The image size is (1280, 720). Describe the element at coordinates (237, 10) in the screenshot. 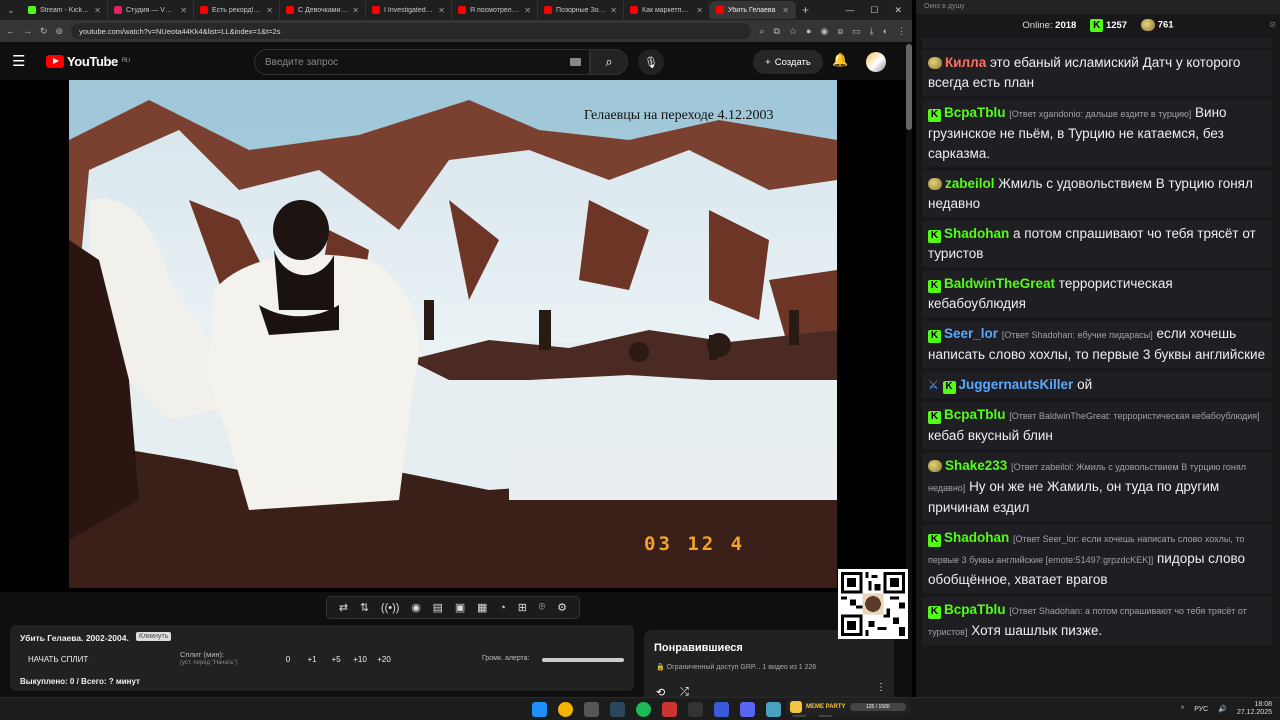

I see `browser-tab: Есть рекорд! Пере ✕` at that location.